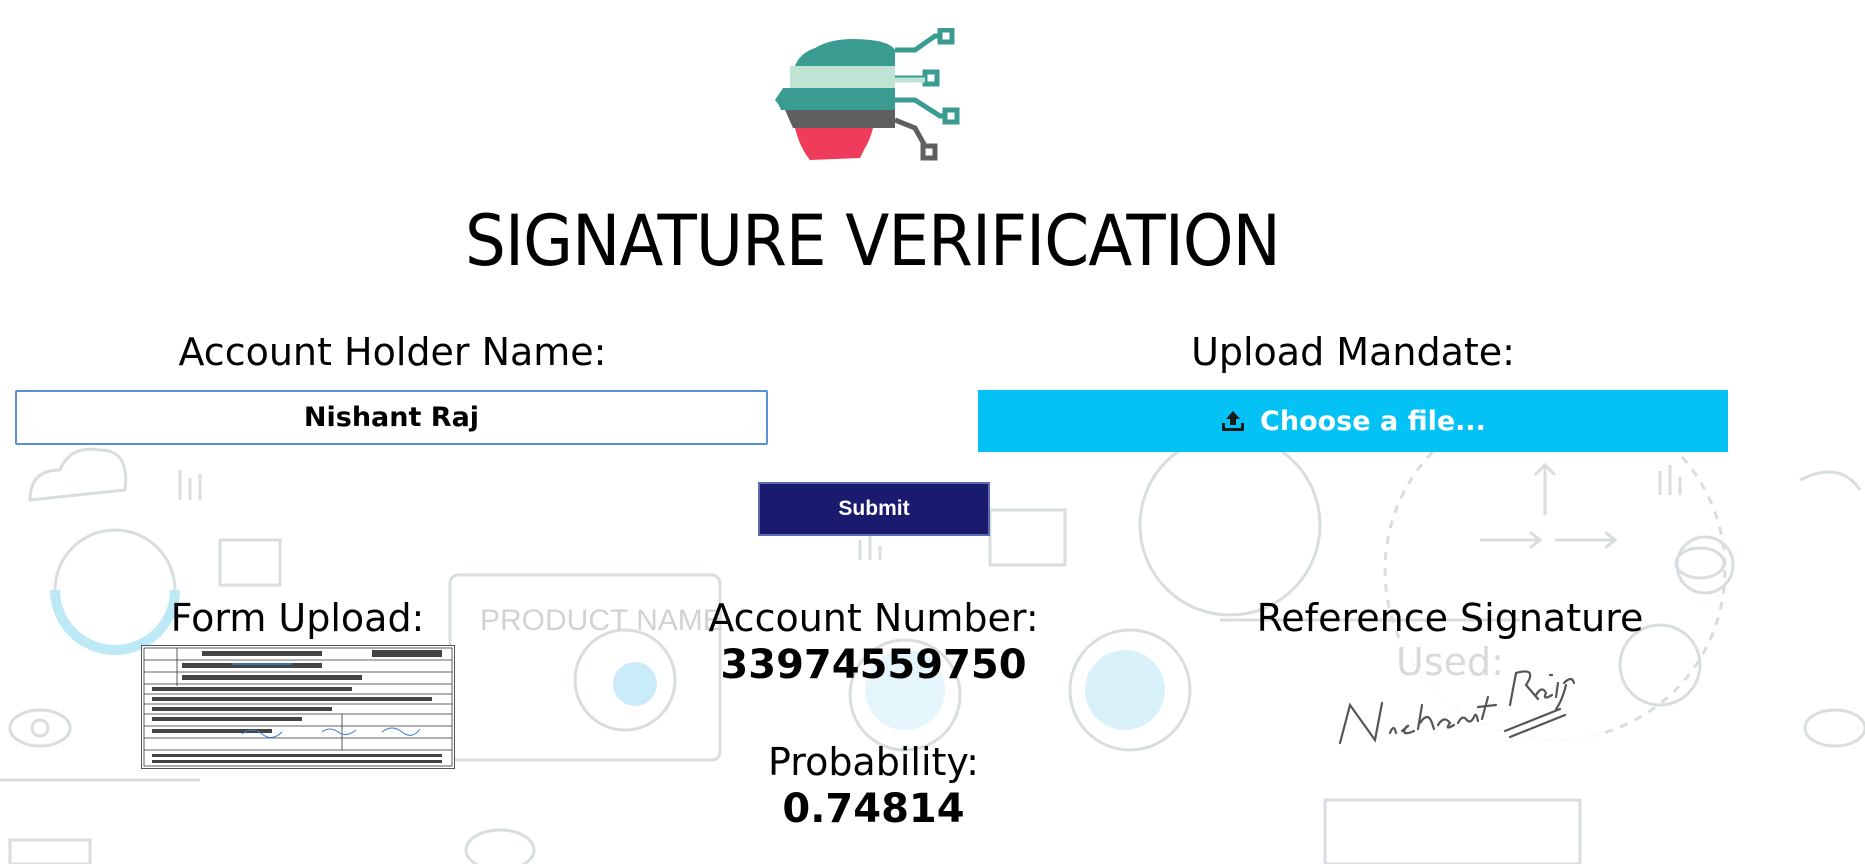 The image size is (1865, 864). Describe the element at coordinates (297, 618) in the screenshot. I see `form-upload-label: Form Upload:` at that location.